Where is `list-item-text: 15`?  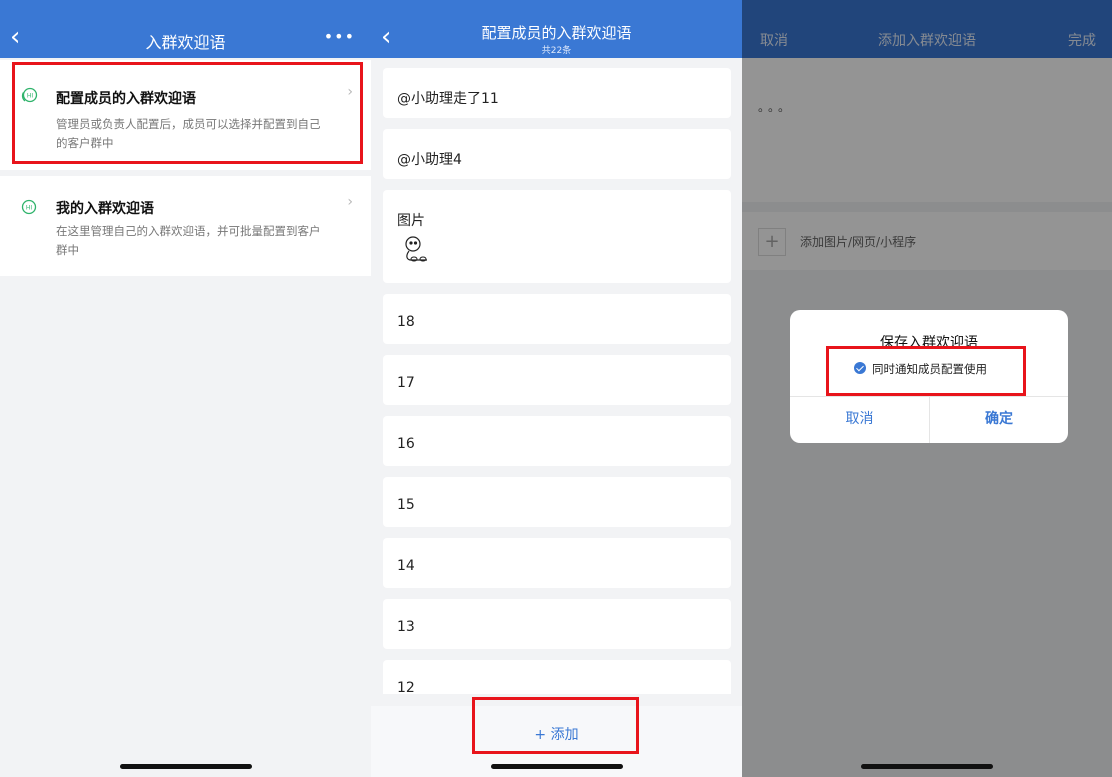 list-item-text: 15 is located at coordinates (406, 505).